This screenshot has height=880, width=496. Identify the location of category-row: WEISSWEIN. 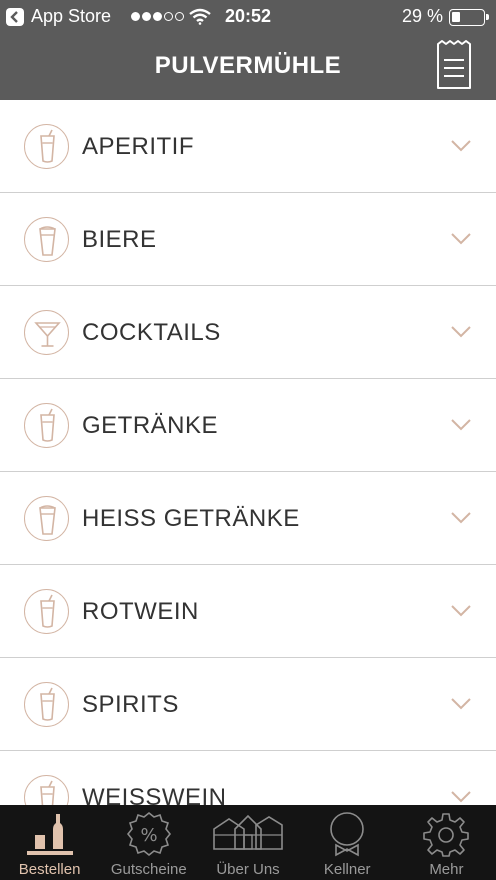
(248, 778).